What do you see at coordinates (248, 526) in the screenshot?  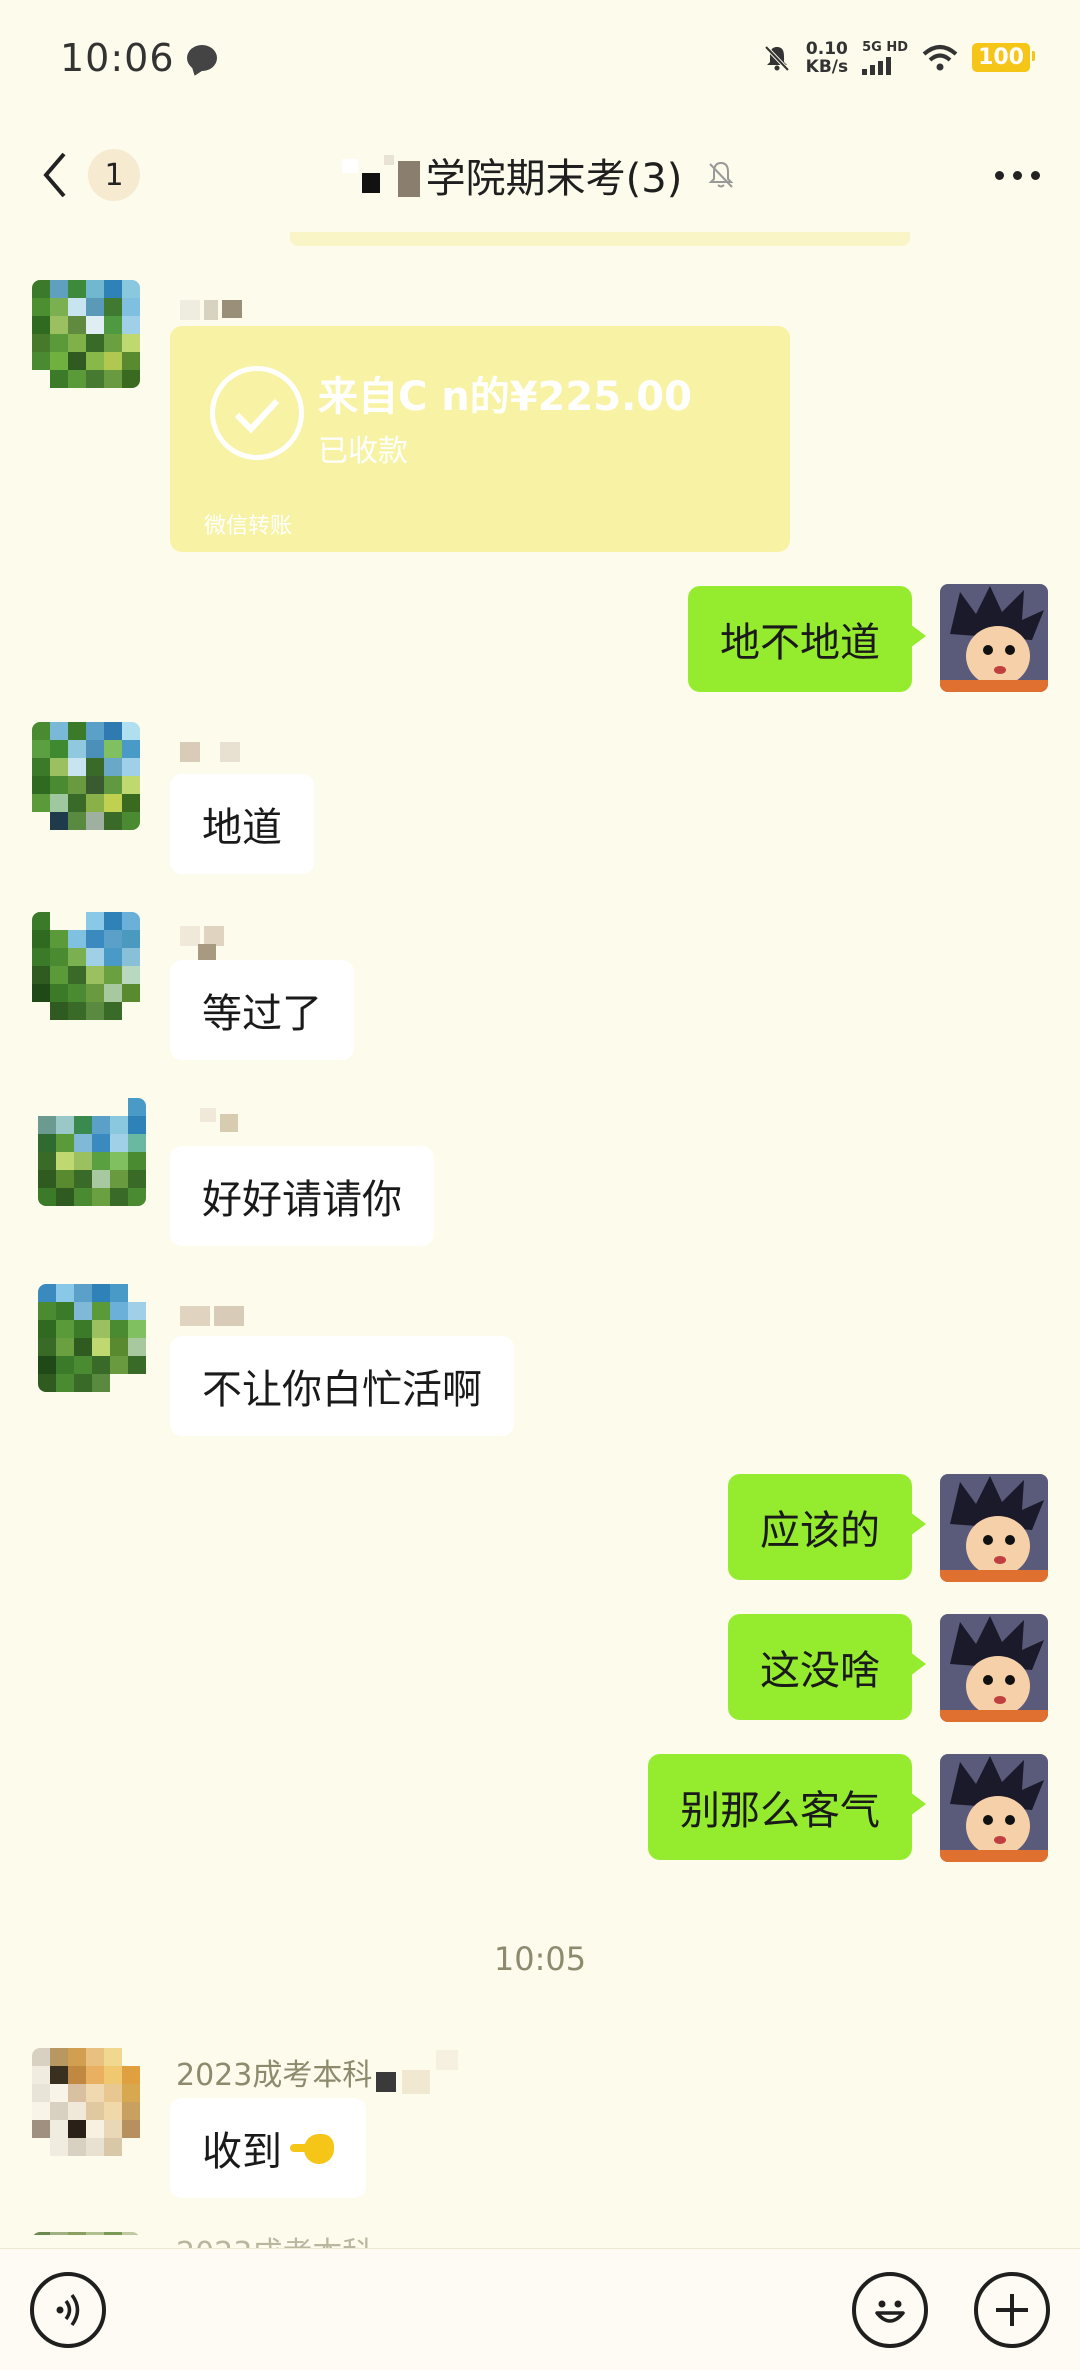 I see `transfer-footer: 微信转账` at bounding box center [248, 526].